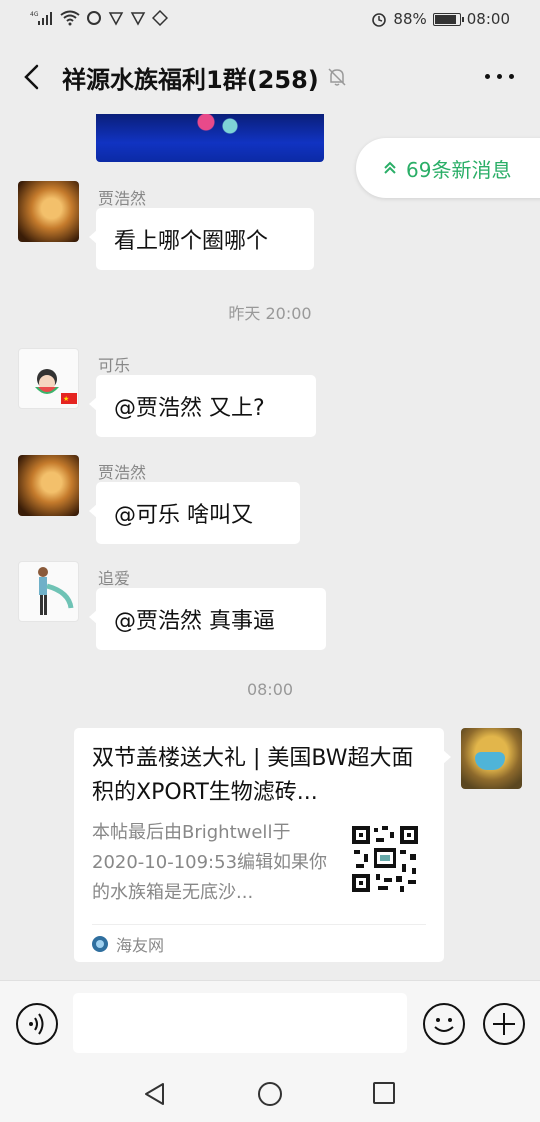  I want to click on battery-fill, so click(445, 19).